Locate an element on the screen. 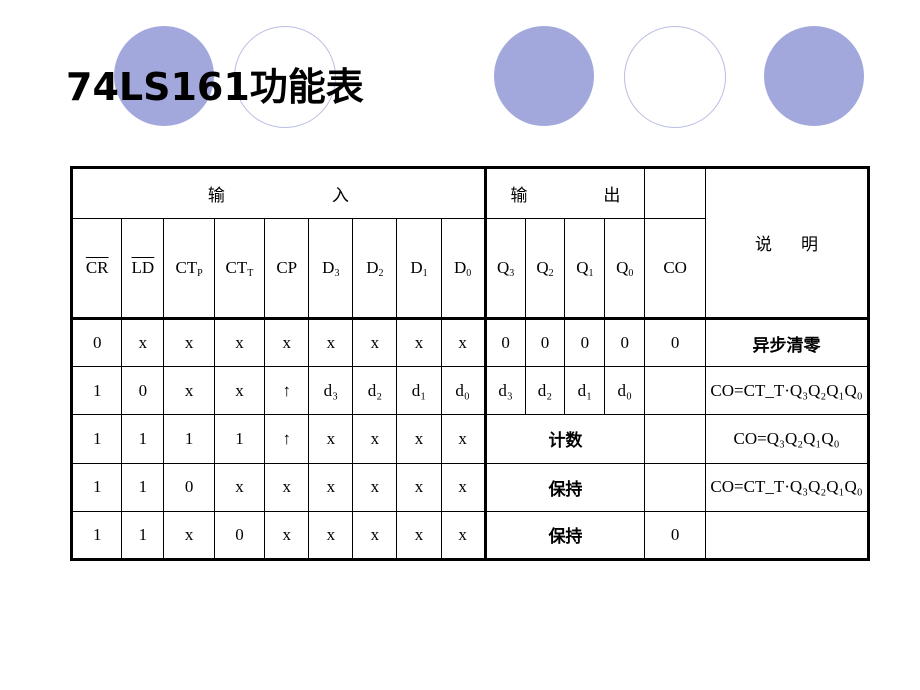  cell-q2: d₂ is located at coordinates (545, 391).